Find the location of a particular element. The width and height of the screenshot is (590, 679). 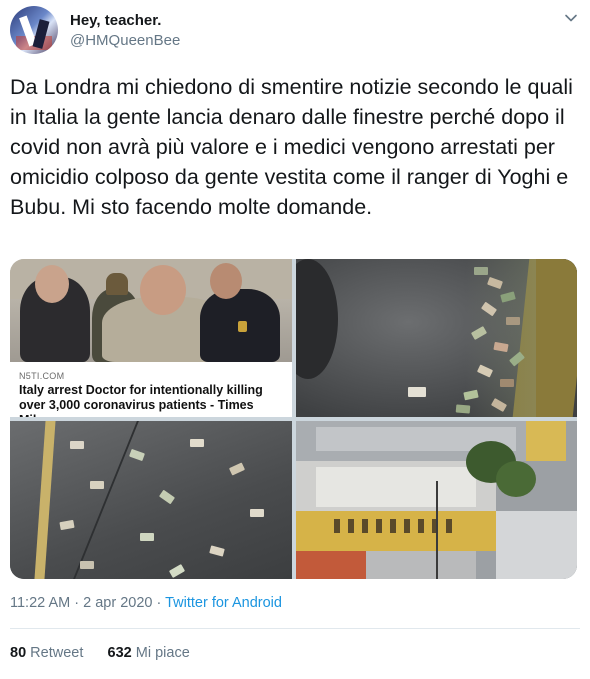

author-name: Hey, teacher. is located at coordinates (115, 20).